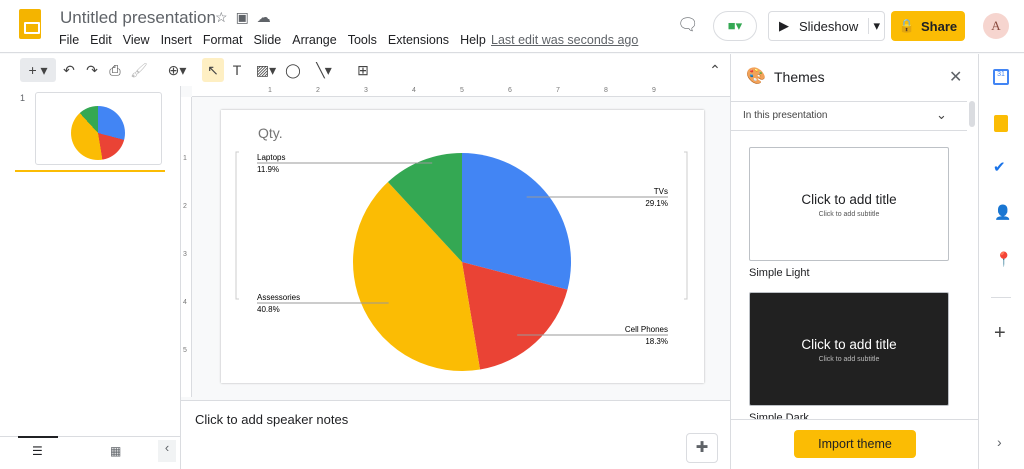 The width and height of the screenshot is (1024, 469). Describe the element at coordinates (139, 70) in the screenshot. I see `paint-format-icon: 🖌` at that location.